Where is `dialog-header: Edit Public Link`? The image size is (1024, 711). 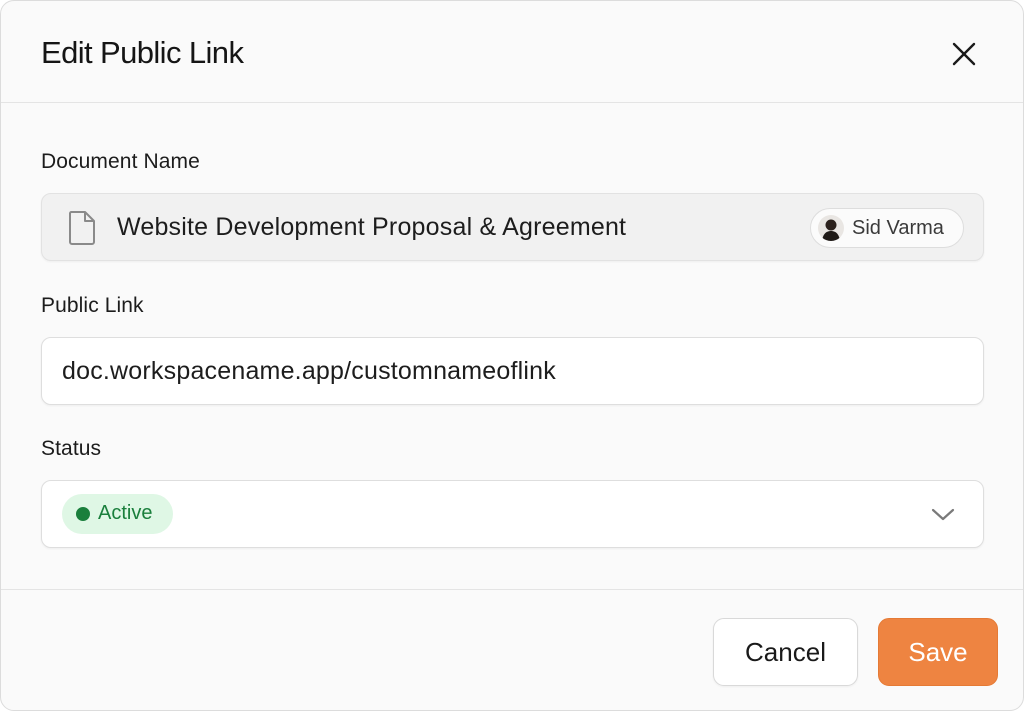 dialog-header: Edit Public Link is located at coordinates (512, 52).